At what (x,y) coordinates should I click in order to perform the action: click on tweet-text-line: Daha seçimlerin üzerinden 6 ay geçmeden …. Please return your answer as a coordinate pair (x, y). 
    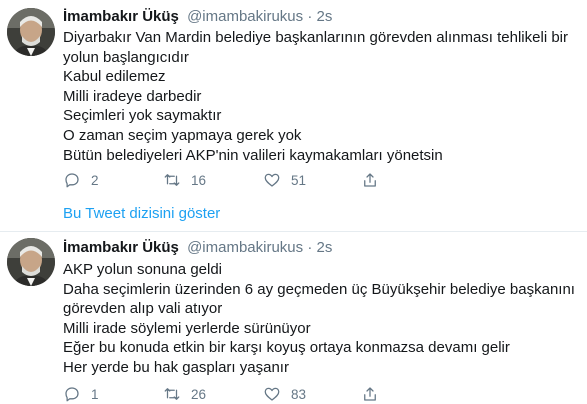
    Looking at the image, I should click on (319, 289).